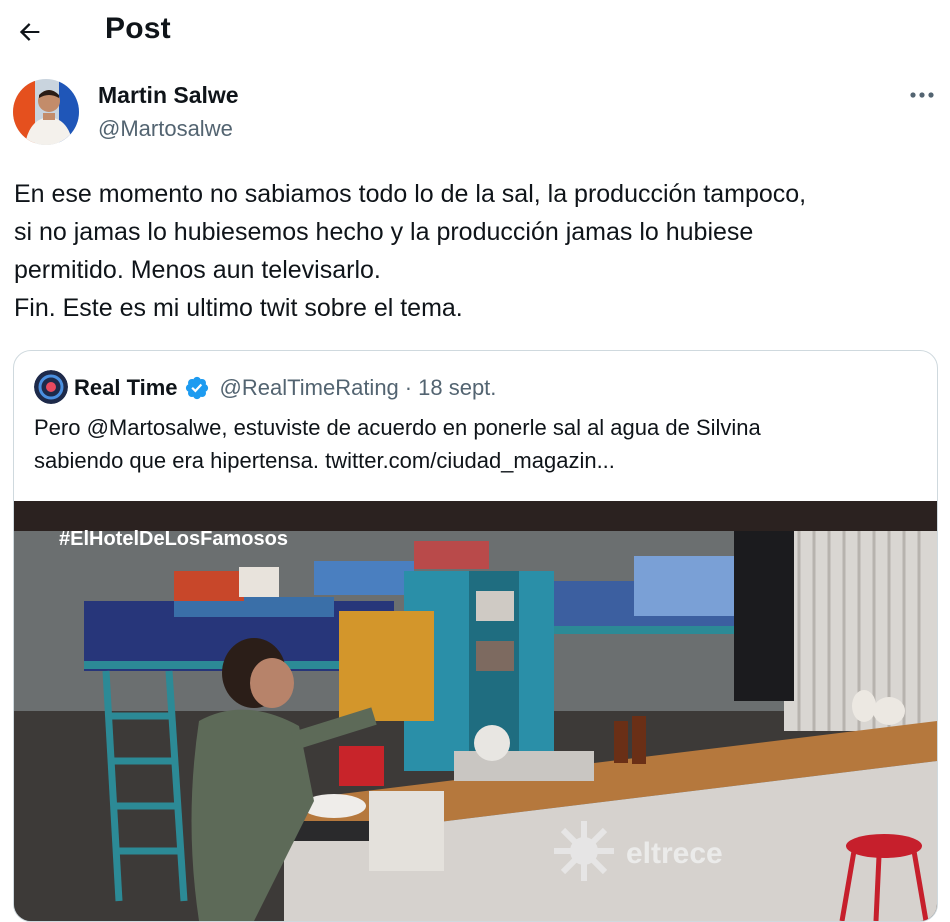 This screenshot has width=950, height=922. I want to click on quoted-author-name: Real Time, so click(126, 388).